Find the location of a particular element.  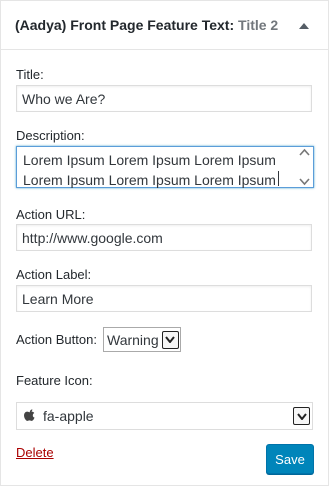

description-scrollbar is located at coordinates (304, 167).